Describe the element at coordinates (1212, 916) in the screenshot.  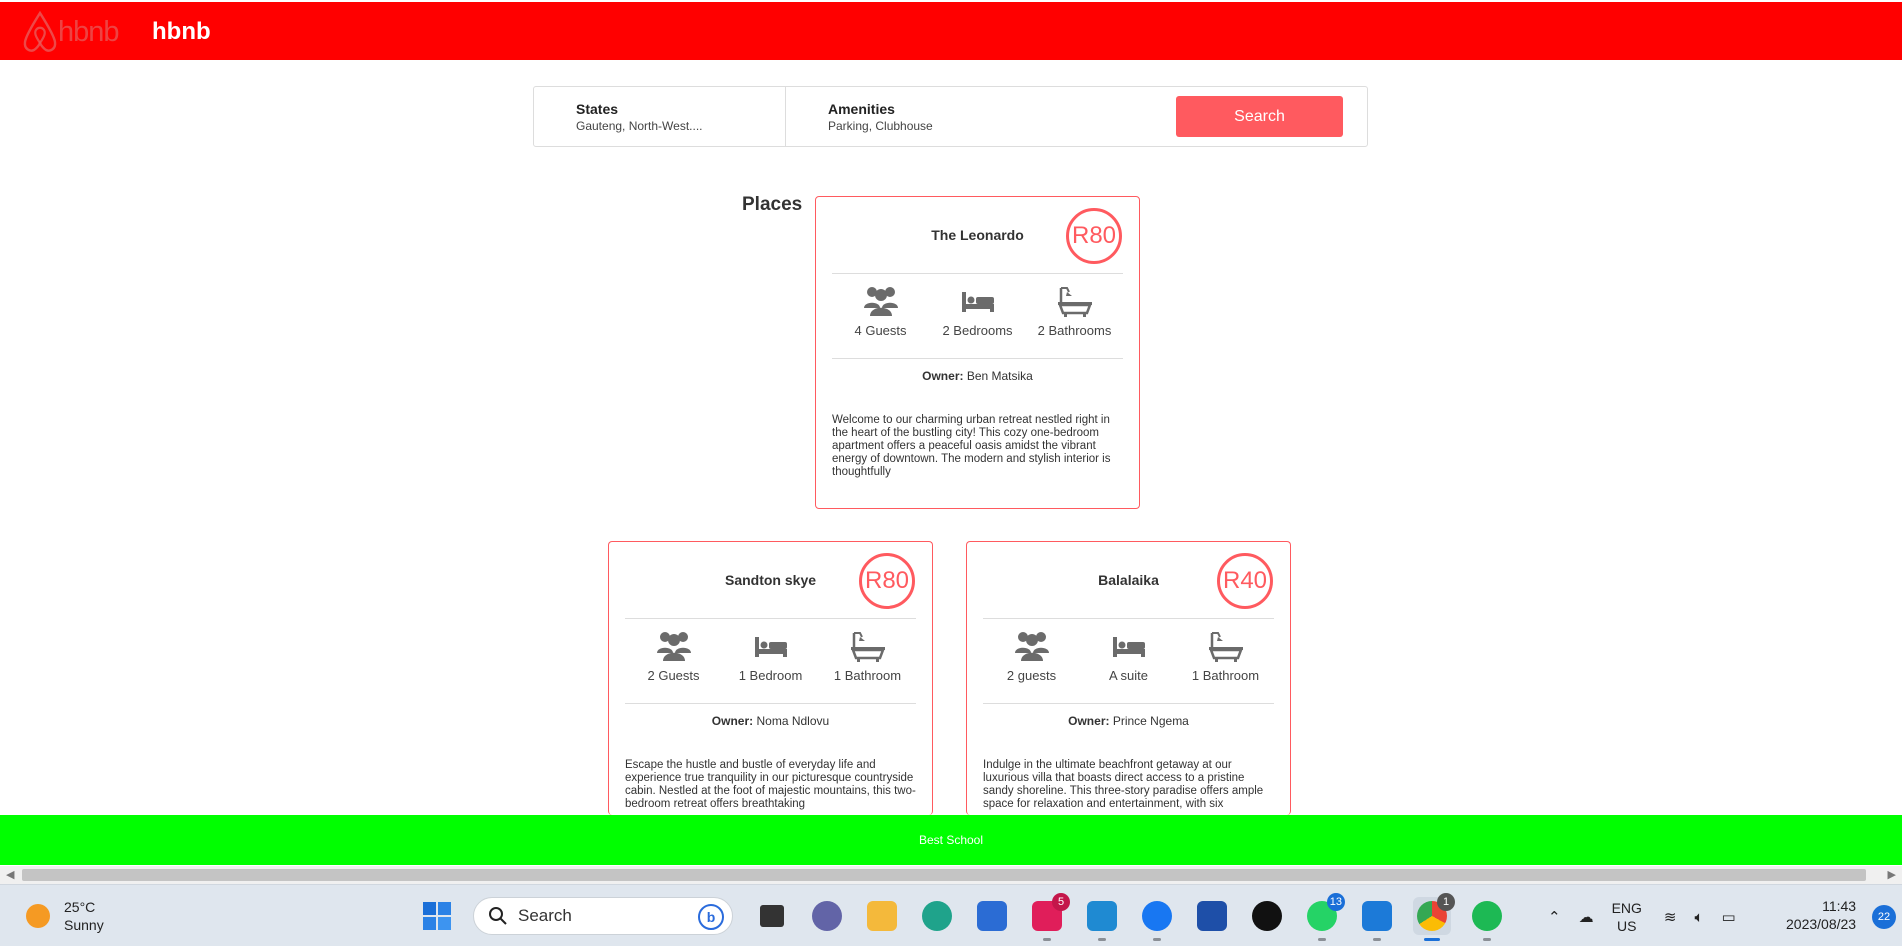
I see `app-generic` at that location.